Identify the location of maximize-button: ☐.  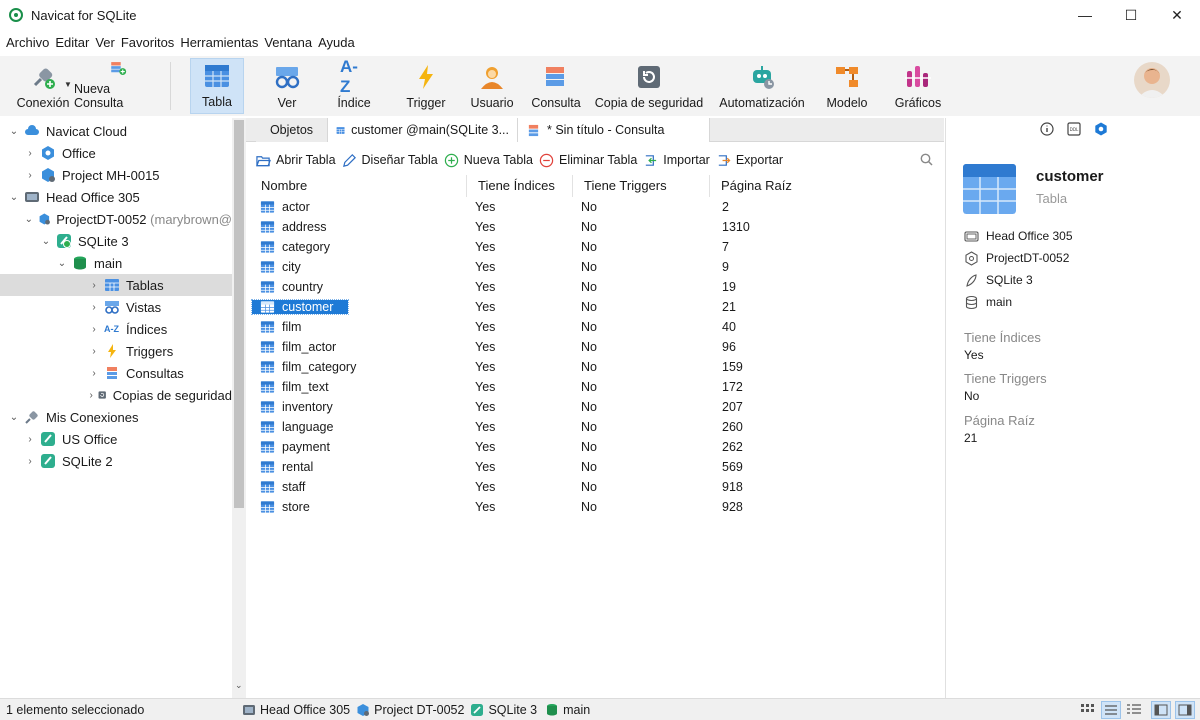
(1131, 15).